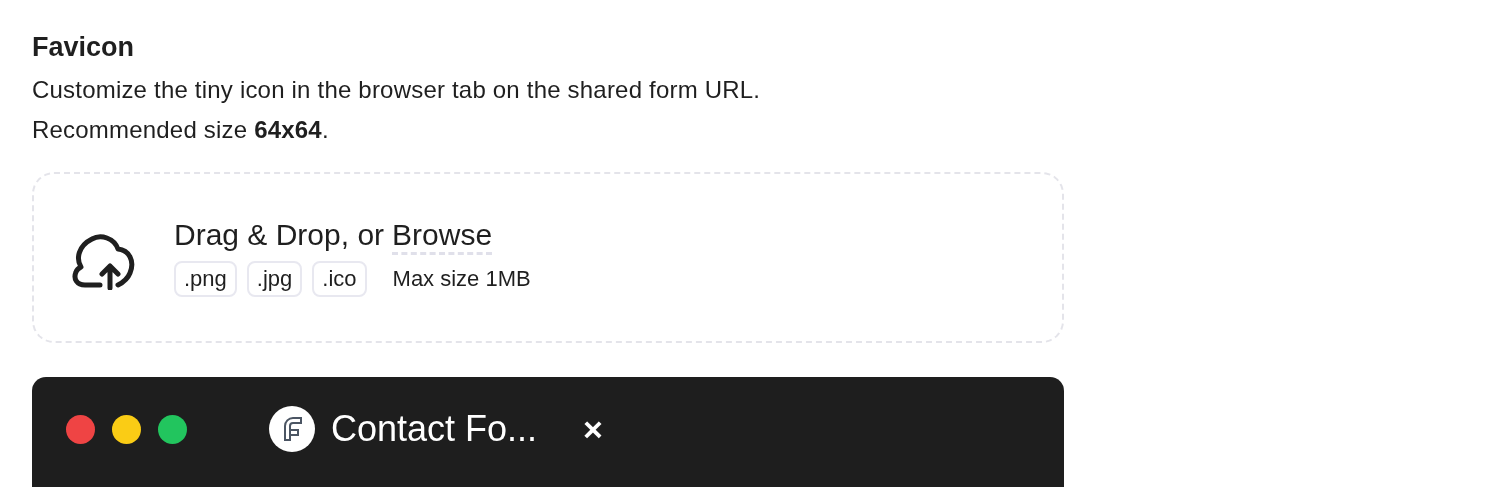  What do you see at coordinates (442, 236) in the screenshot?
I see `browse-link: Browse` at bounding box center [442, 236].